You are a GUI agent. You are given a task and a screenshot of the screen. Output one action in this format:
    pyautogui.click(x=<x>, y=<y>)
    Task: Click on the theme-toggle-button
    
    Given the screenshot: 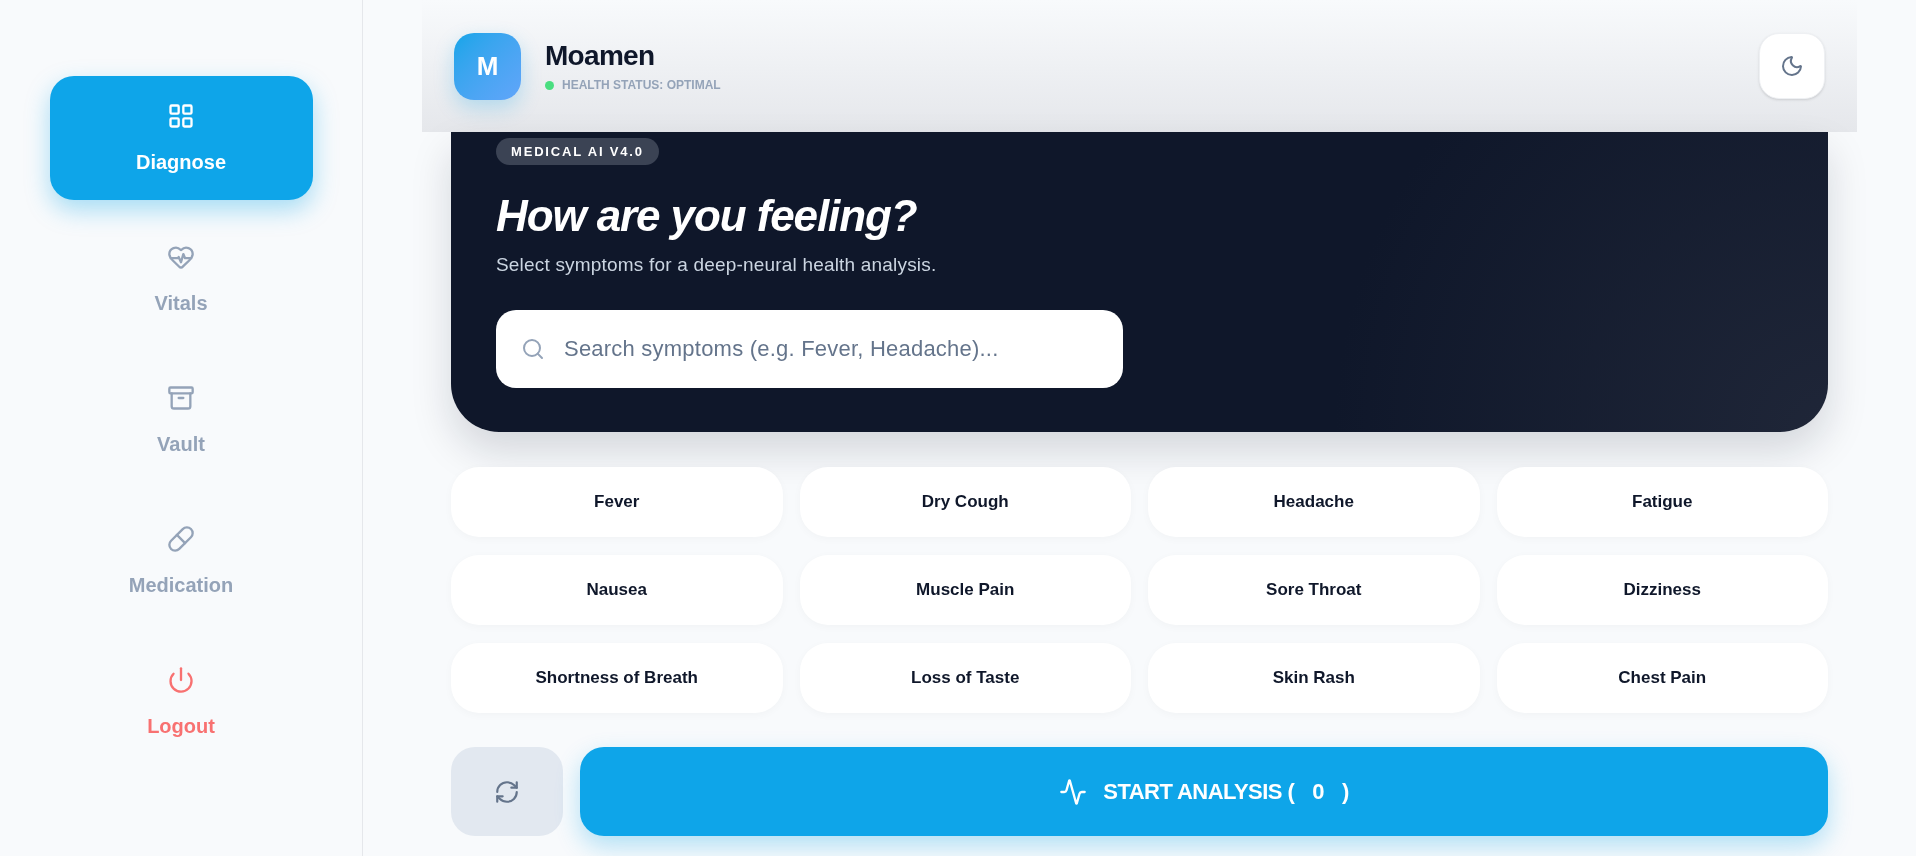 What is the action you would take?
    pyautogui.click(x=1792, y=66)
    